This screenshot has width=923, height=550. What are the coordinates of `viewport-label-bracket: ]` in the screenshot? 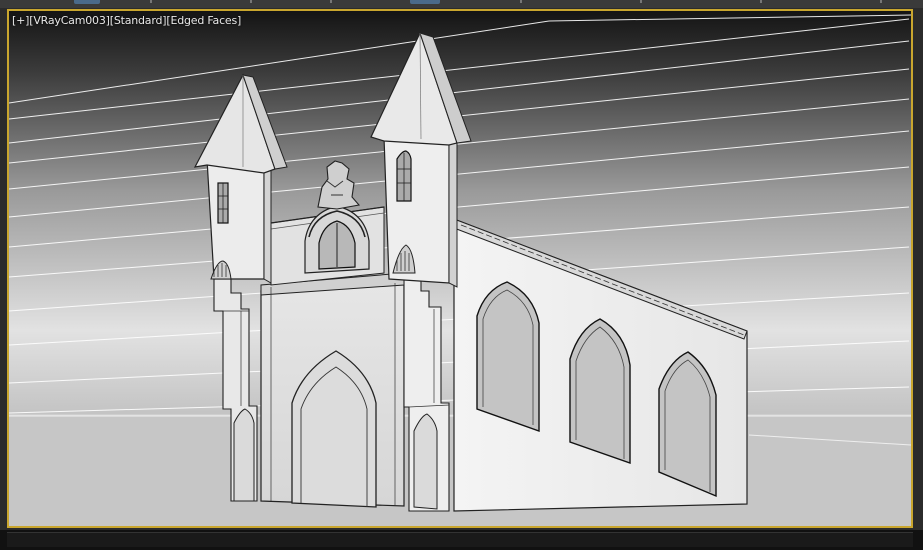 It's located at (239, 20).